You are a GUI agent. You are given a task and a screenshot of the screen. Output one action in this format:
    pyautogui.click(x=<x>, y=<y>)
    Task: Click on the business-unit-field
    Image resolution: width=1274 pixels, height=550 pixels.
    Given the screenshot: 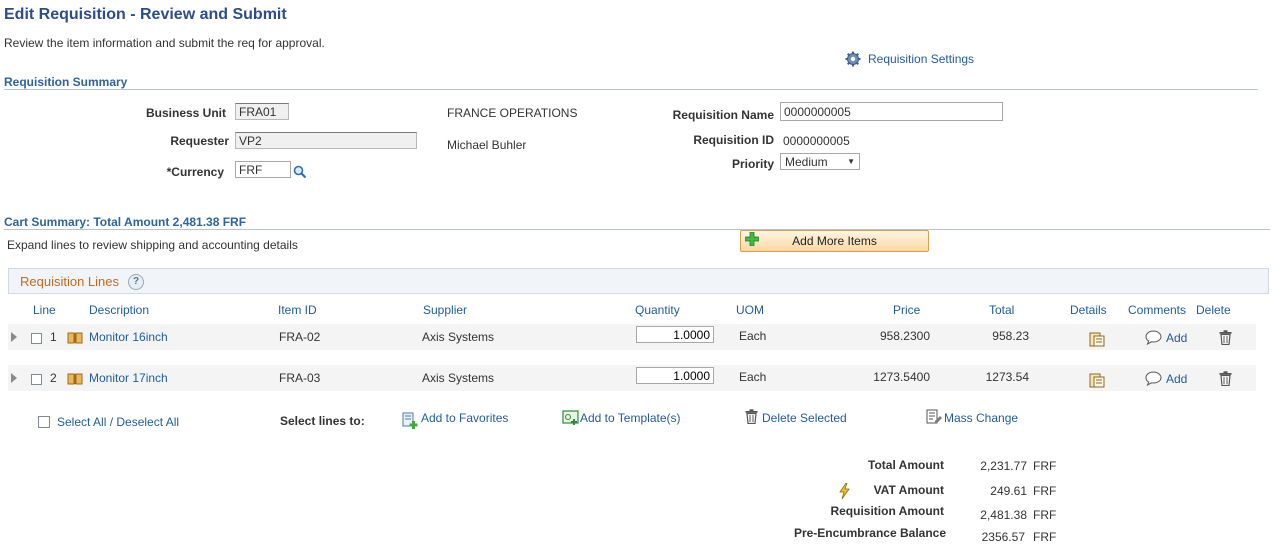 What is the action you would take?
    pyautogui.click(x=262, y=111)
    